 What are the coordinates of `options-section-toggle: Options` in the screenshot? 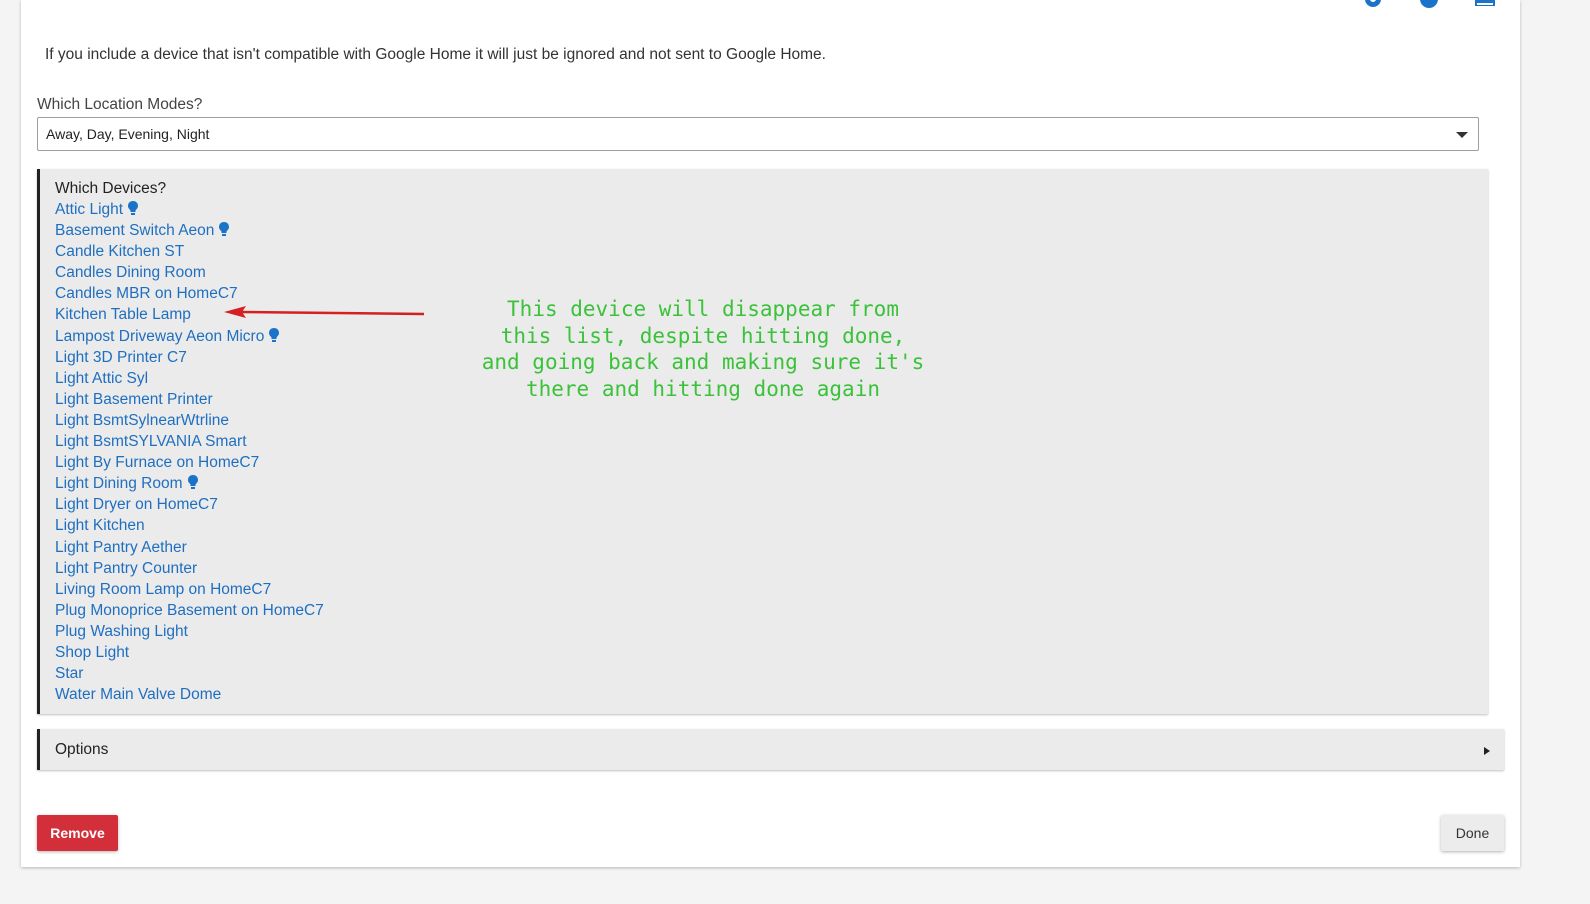 It's located at (770, 749).